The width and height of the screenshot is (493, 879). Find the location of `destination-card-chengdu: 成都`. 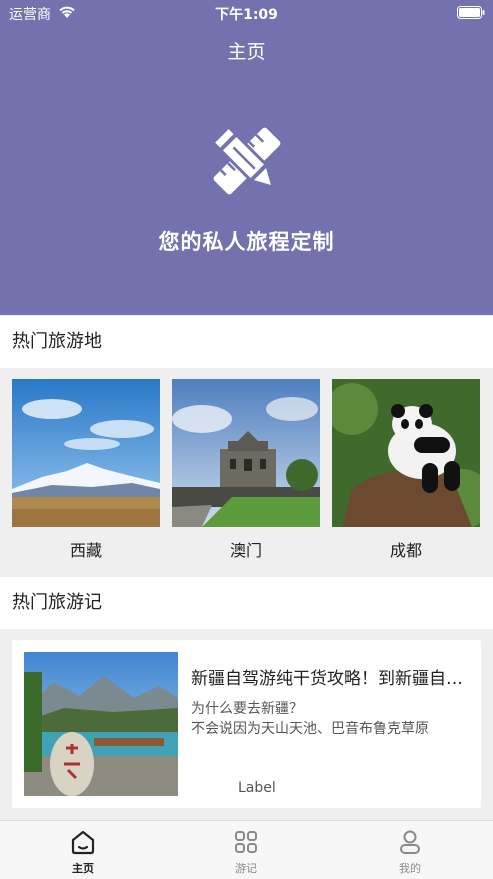

destination-card-chengdu: 成都 is located at coordinates (406, 470).